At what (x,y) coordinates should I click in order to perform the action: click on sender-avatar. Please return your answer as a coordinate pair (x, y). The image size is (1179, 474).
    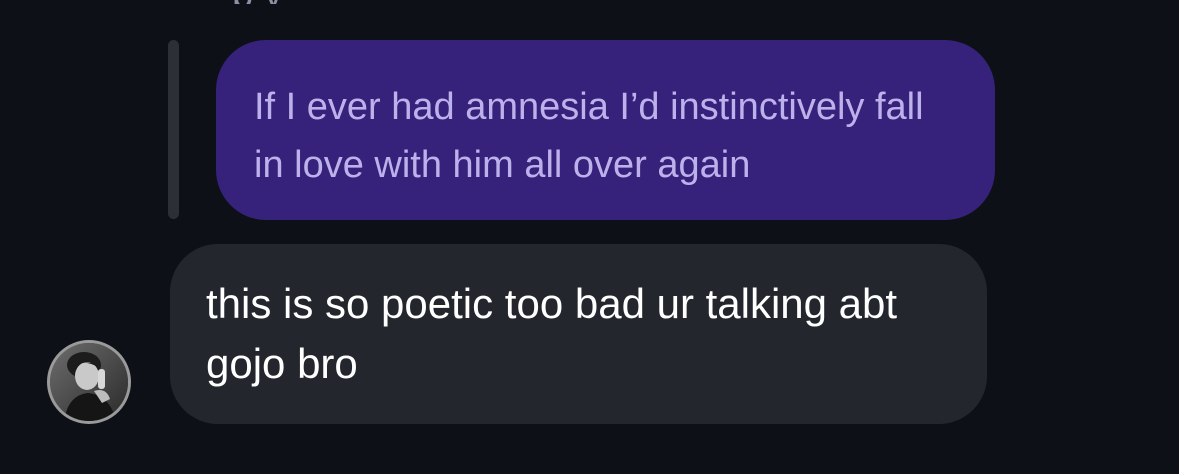
    Looking at the image, I should click on (89, 382).